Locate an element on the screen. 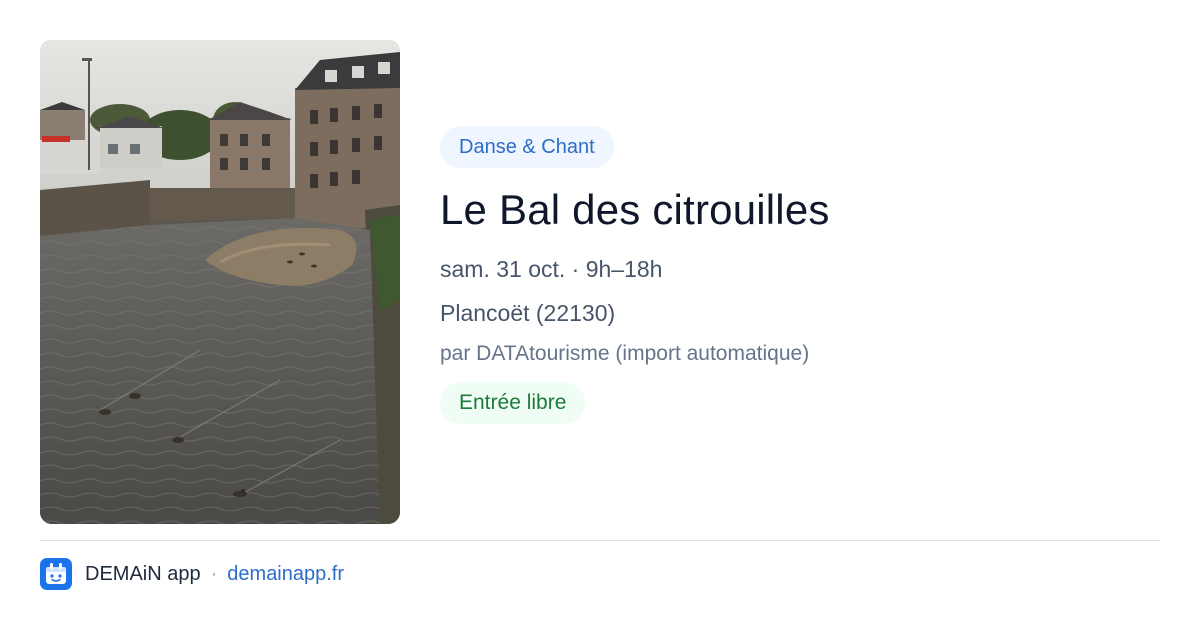 The image size is (1200, 630). event-date: sam. 31 oct. · 9h–18h is located at coordinates (551, 269).